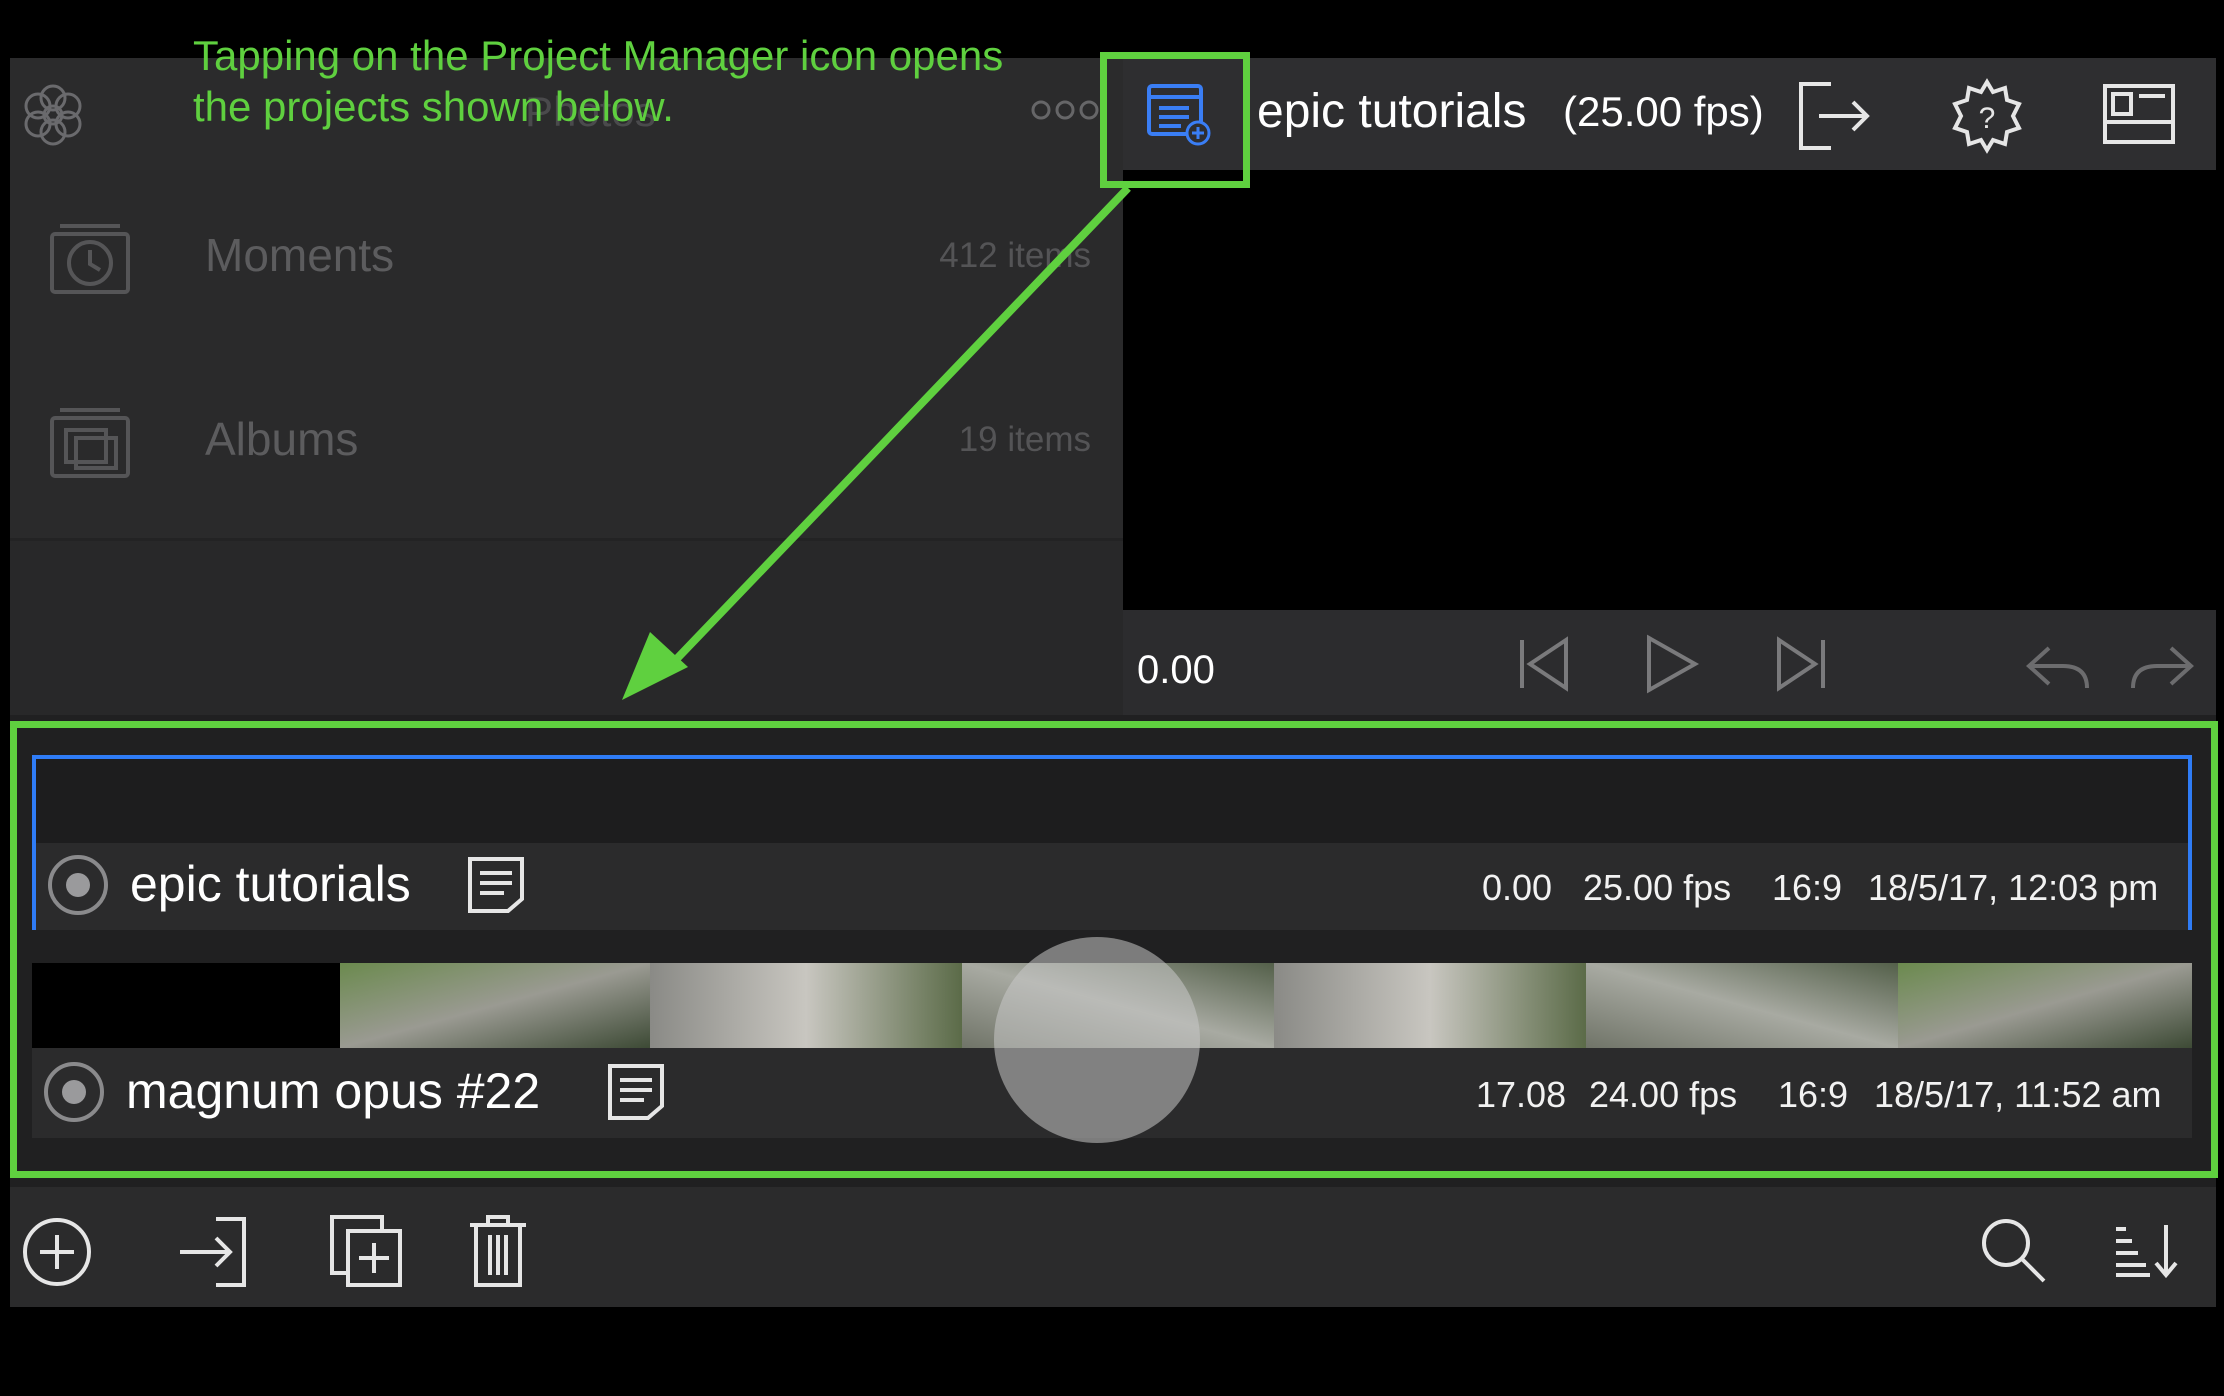 This screenshot has height=1396, width=2224. I want to click on play-icon, so click(1672, 664).